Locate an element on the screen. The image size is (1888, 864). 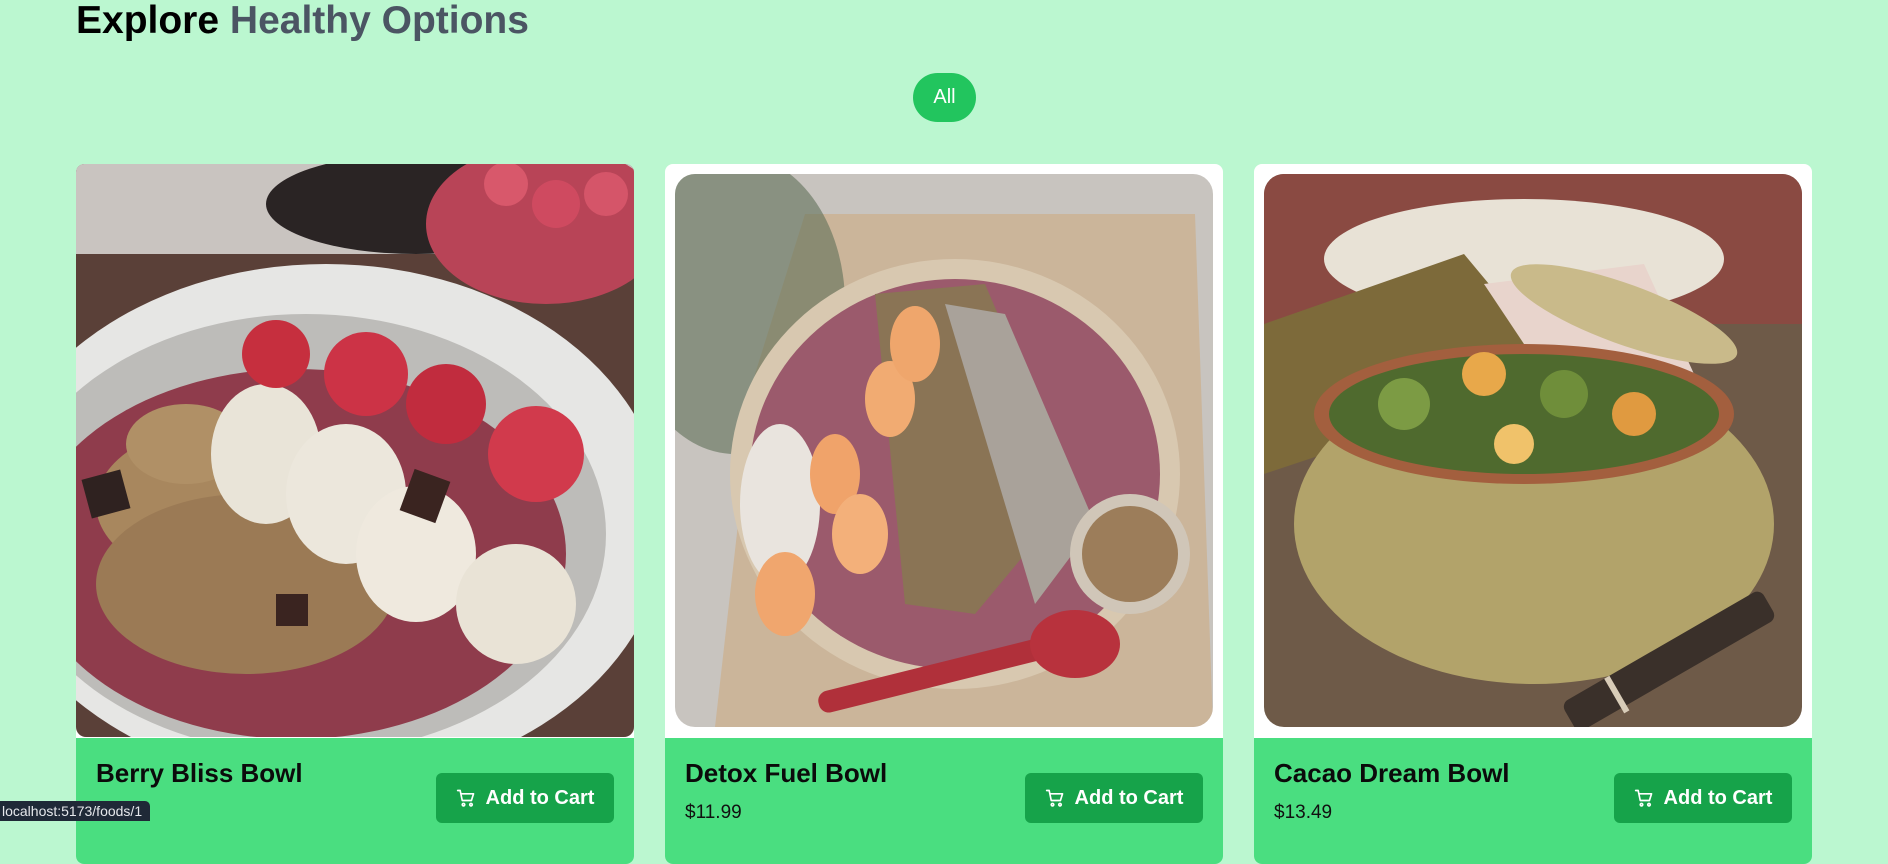
page-title-accent: Healthy Options is located at coordinates (379, 21).